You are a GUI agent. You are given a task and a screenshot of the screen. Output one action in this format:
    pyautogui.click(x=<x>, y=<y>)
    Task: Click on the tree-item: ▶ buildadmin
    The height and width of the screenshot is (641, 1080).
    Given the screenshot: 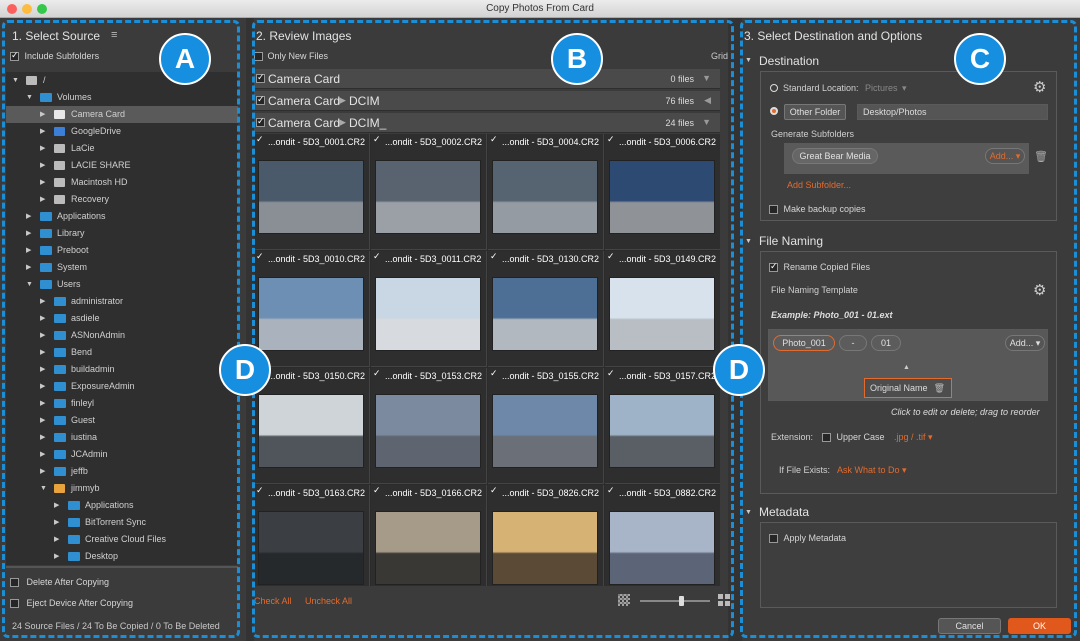 What is the action you would take?
    pyautogui.click(x=122, y=369)
    